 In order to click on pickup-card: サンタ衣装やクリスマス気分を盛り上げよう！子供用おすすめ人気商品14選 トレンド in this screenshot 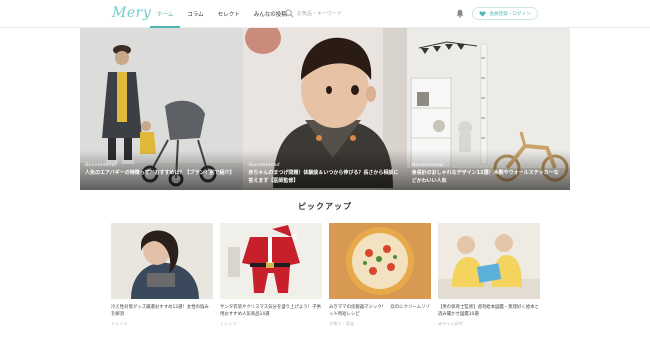, I will do `click(271, 275)`.